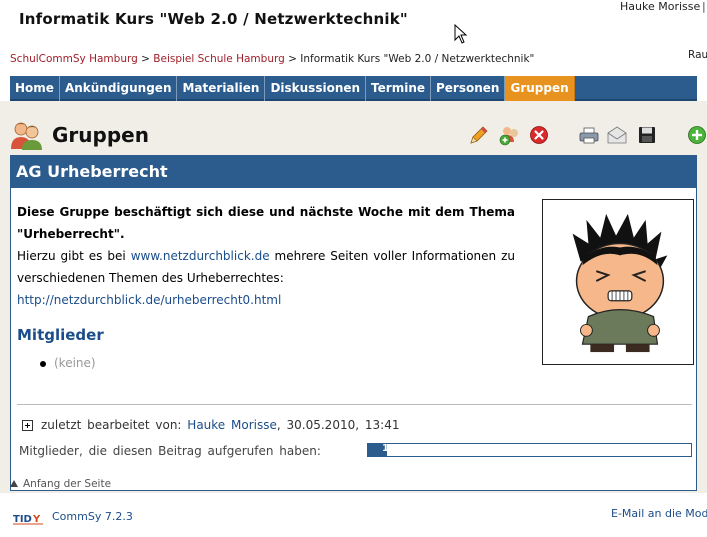 This screenshot has height=537, width=707. Describe the element at coordinates (353, 172) in the screenshot. I see `group-title: AG Urheberrecht` at that location.